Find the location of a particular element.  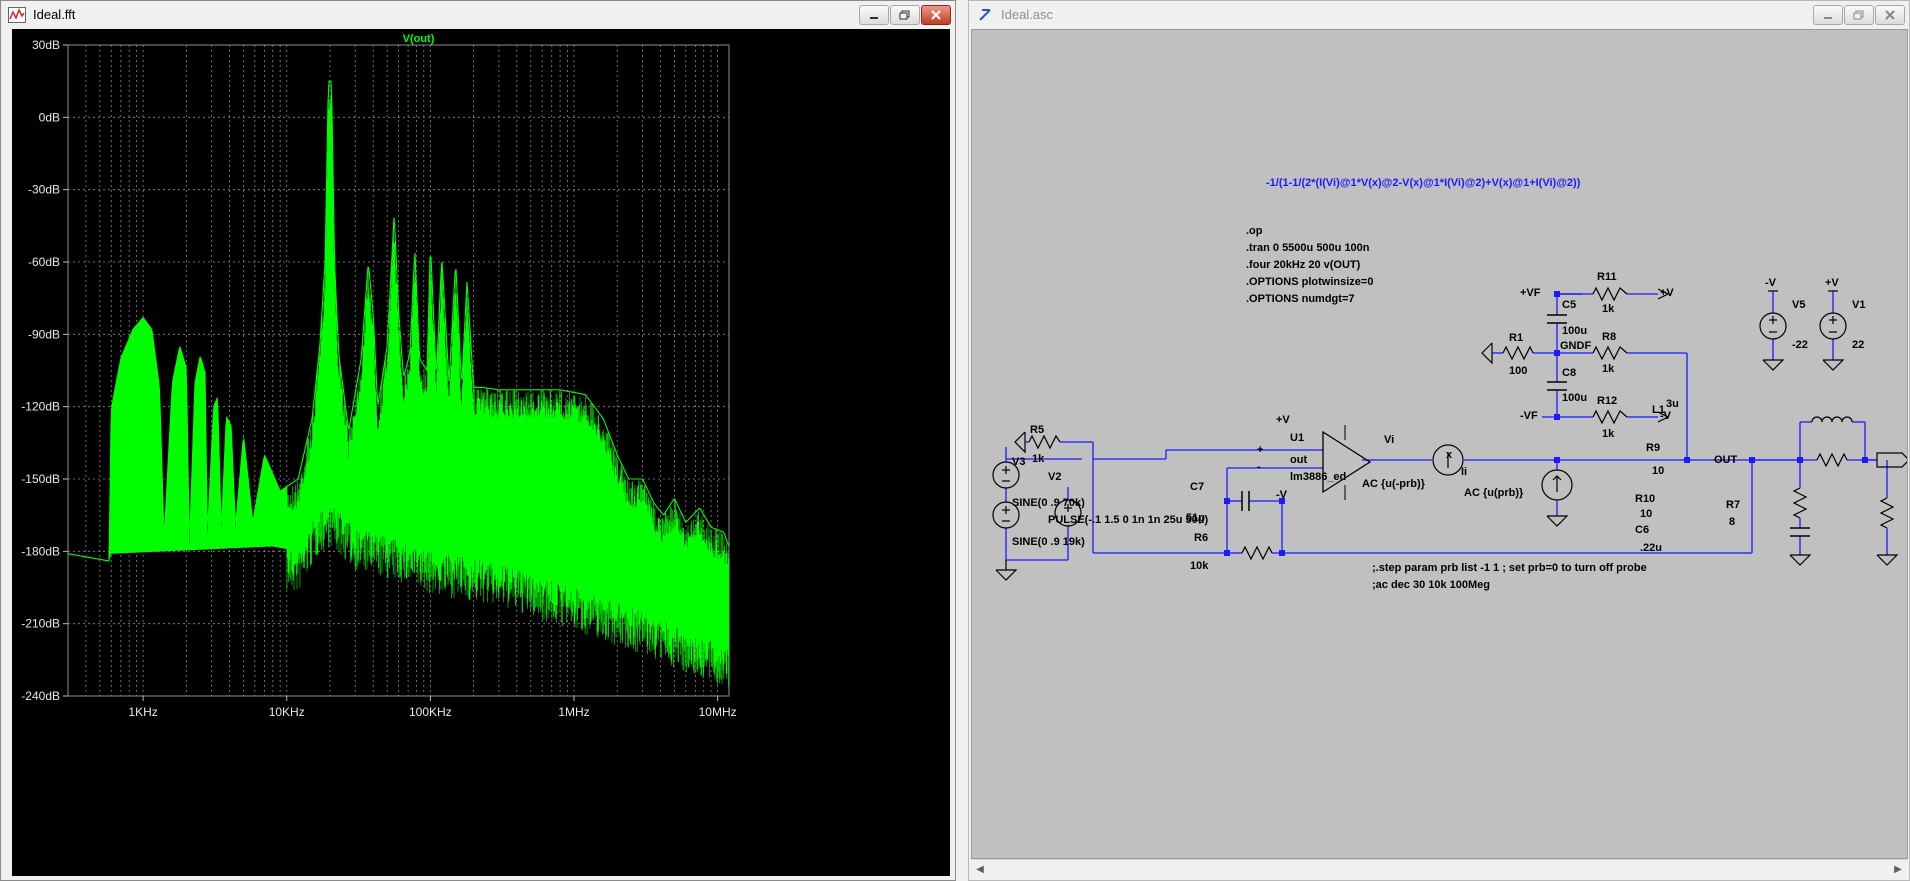

y-tick-label: -180dB is located at coordinates (40, 551).